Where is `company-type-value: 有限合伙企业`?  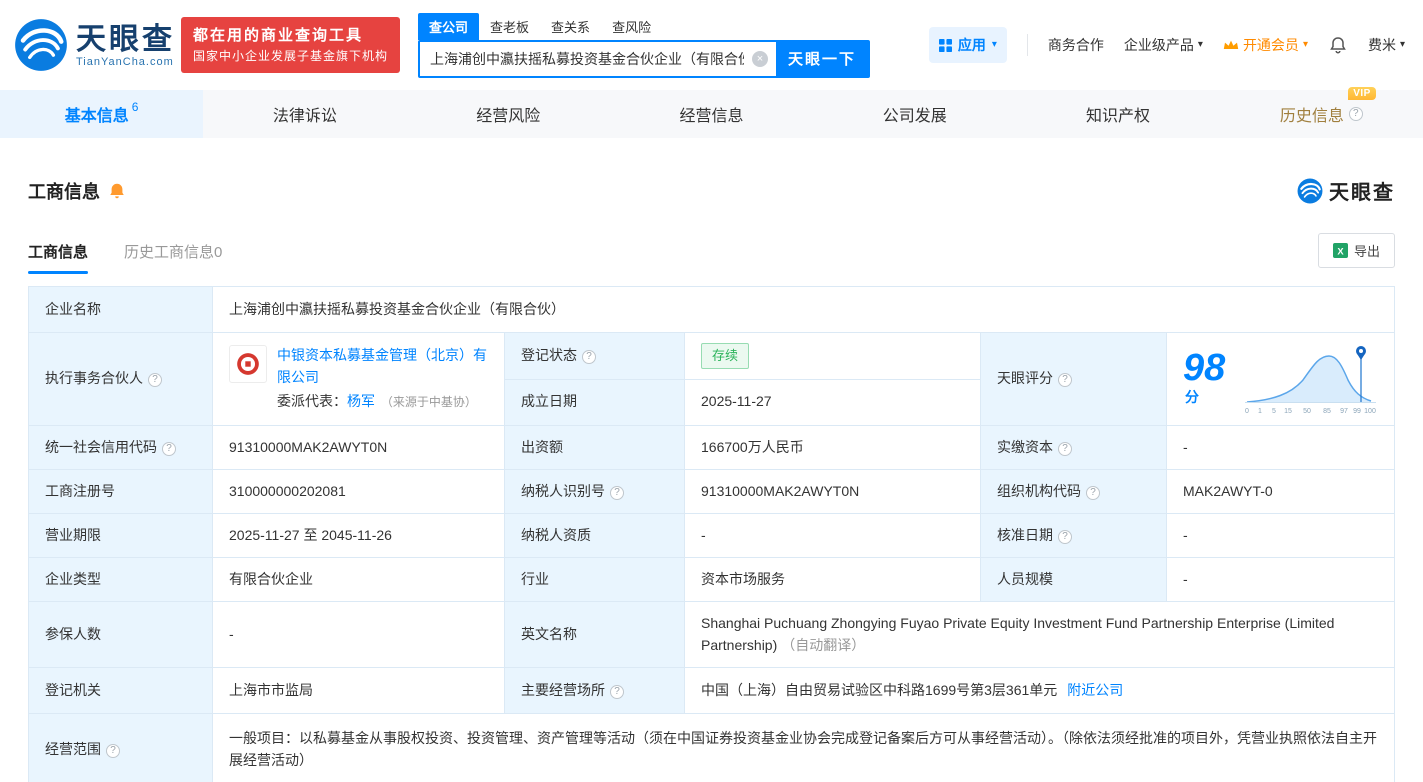 company-type-value: 有限合伙企业 is located at coordinates (358, 579).